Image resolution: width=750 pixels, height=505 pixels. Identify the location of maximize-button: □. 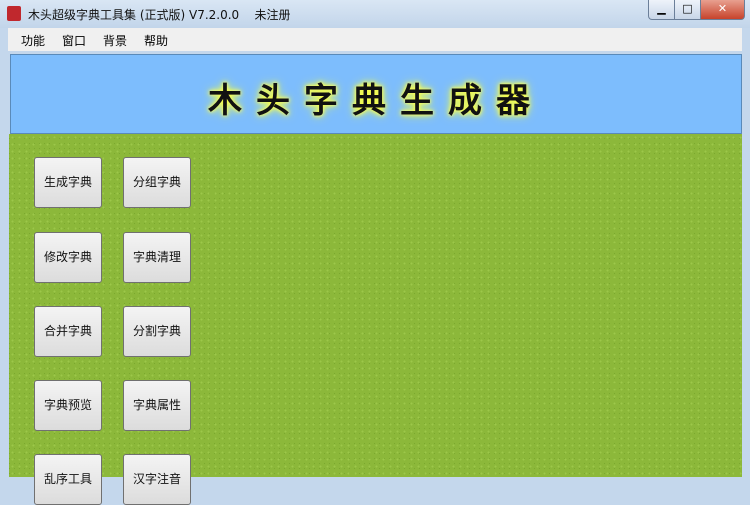
(687, 10).